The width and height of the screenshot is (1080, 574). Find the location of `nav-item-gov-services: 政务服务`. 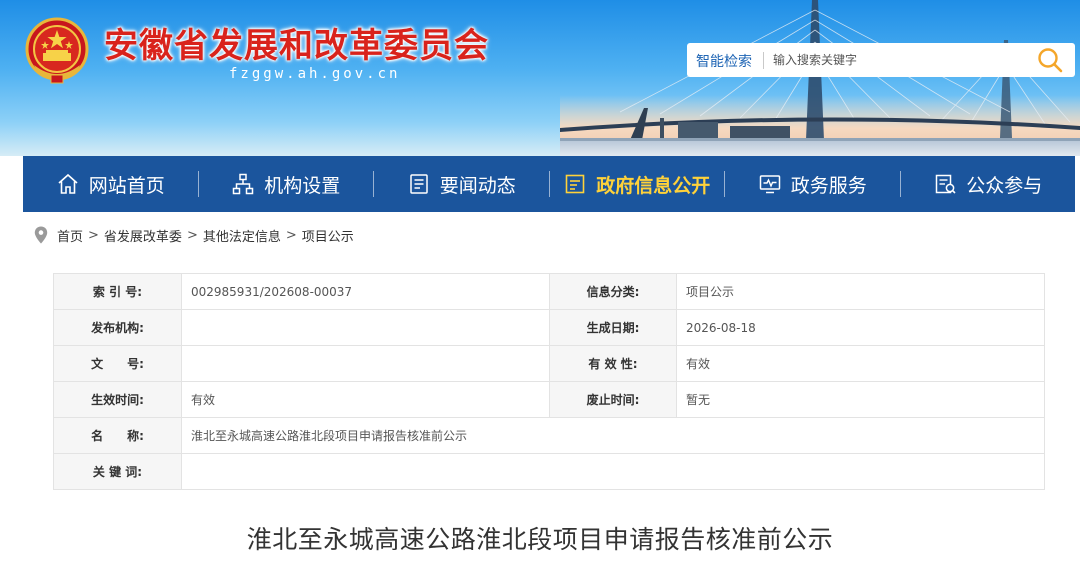

nav-item-gov-services: 政务服务 is located at coordinates (812, 184).